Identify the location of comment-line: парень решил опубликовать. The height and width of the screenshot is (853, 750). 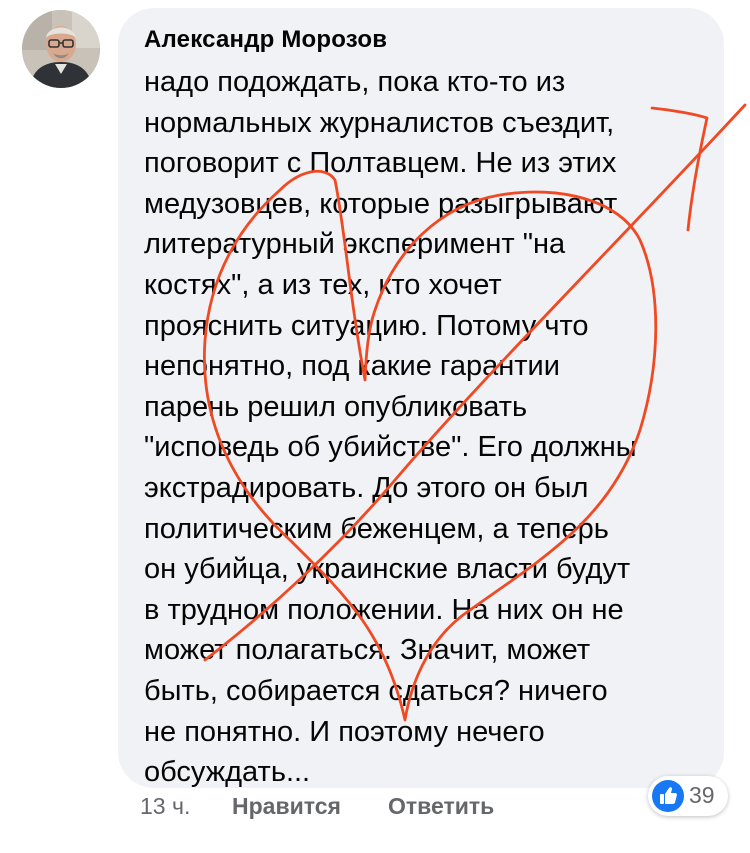
(336, 406).